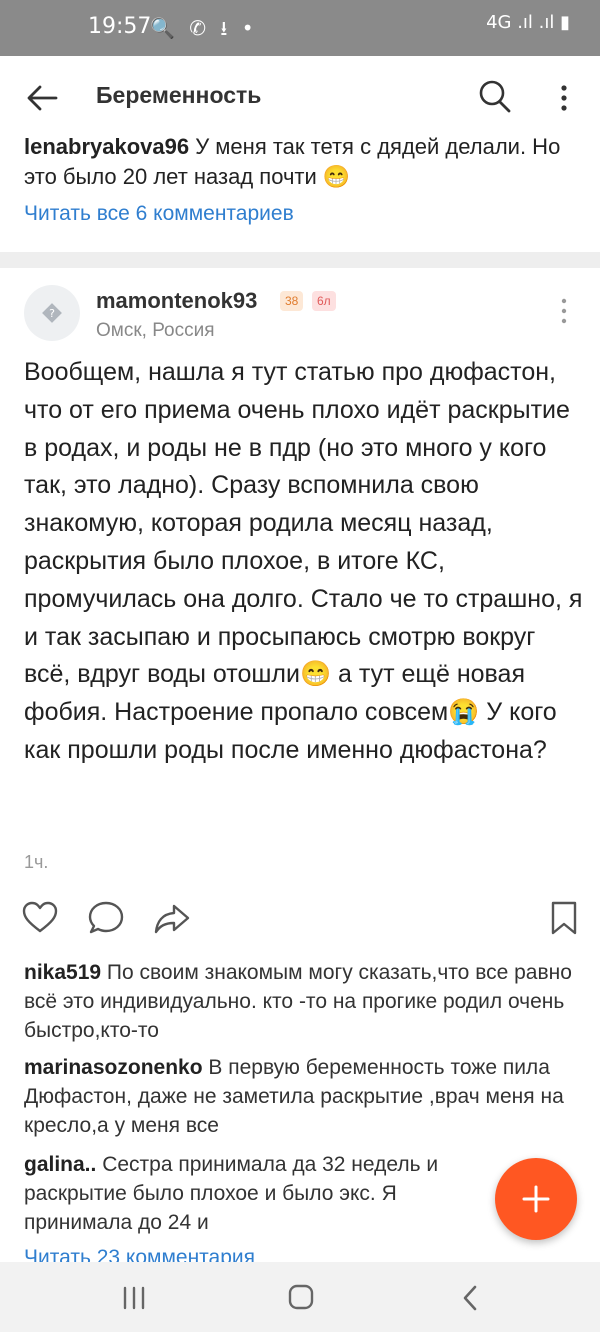 This screenshot has width=600, height=1332. Describe the element at coordinates (40, 918) in the screenshot. I see `like-icon` at that location.